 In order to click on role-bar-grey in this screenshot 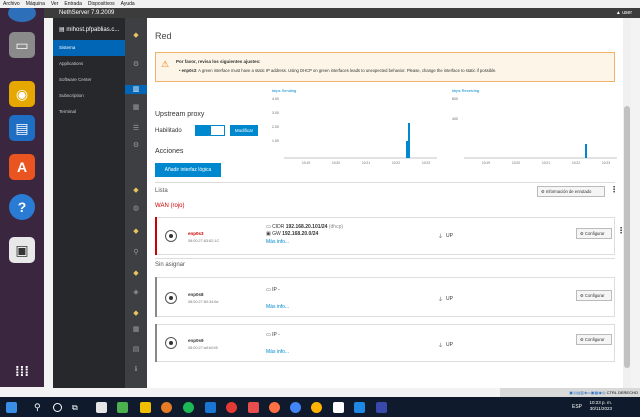, I will do `click(156, 297)`.